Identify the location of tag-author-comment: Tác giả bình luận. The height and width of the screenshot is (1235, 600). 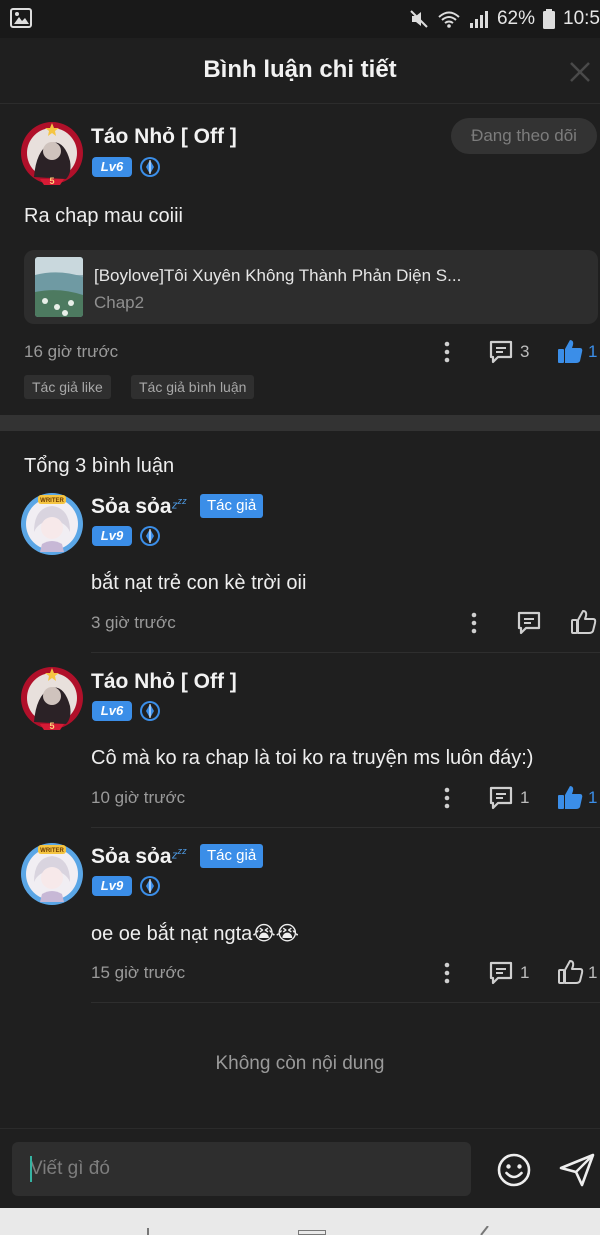
(193, 387).